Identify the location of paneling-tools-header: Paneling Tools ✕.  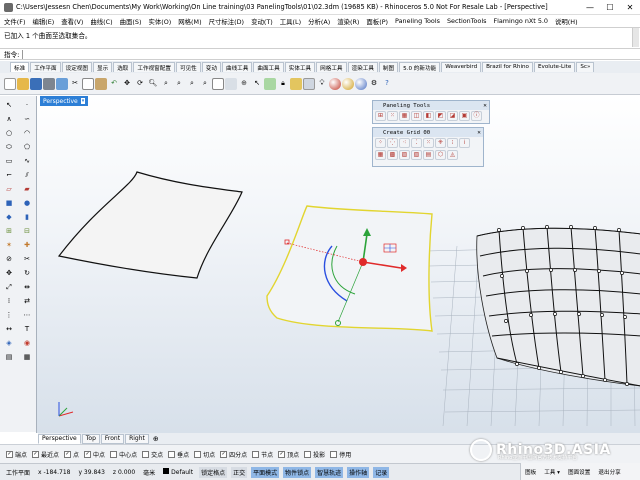
(431, 105).